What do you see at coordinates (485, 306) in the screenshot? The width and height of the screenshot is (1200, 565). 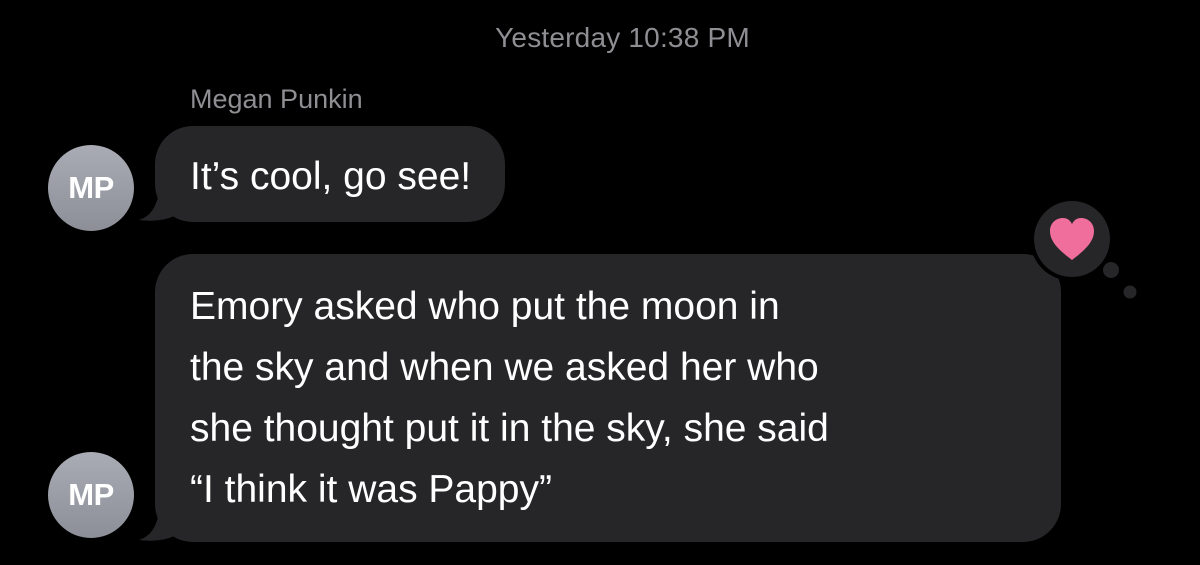 I see `message-text-line: Emory asked who put the moon in` at bounding box center [485, 306].